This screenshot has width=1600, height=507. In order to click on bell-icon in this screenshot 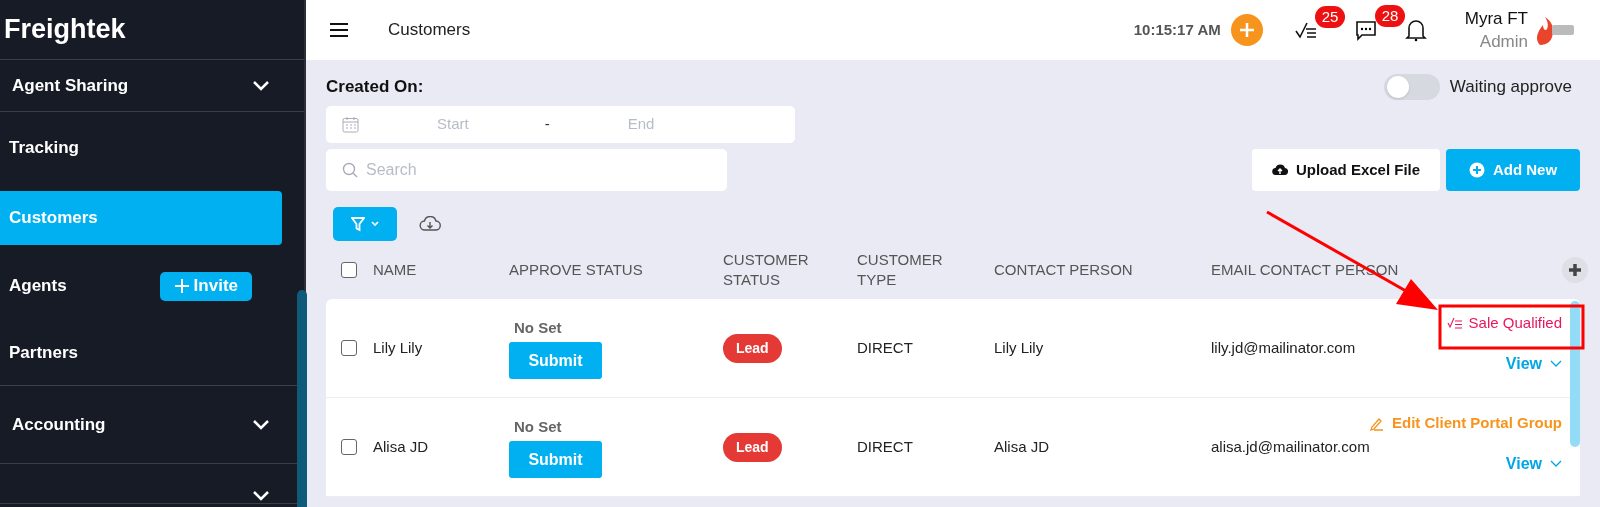, I will do `click(1415, 30)`.